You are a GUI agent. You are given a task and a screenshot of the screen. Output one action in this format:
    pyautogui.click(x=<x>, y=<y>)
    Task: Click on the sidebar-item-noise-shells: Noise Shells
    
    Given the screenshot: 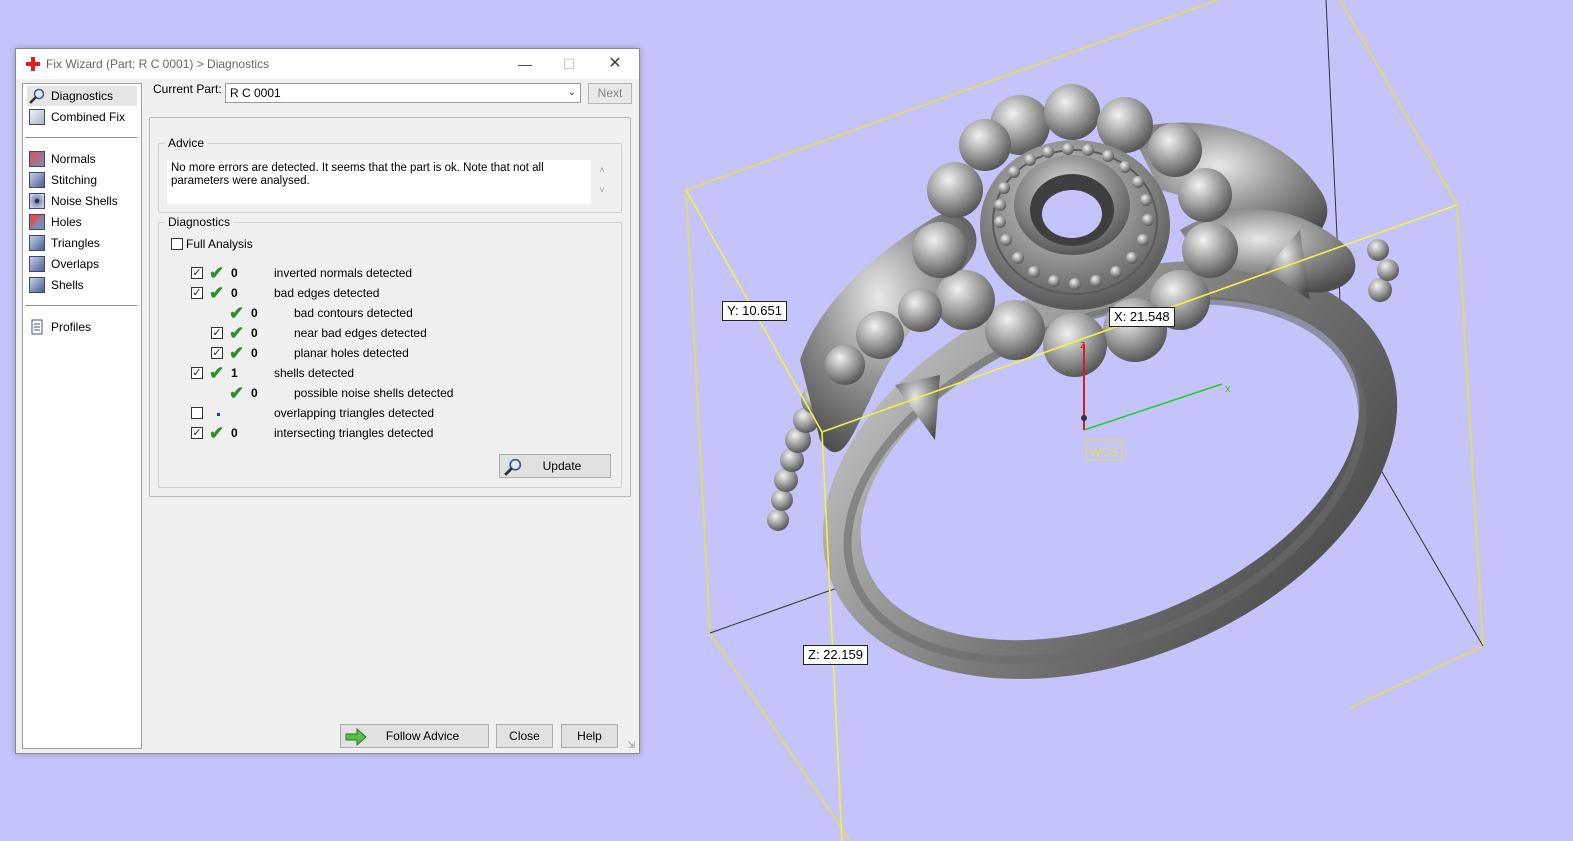 What is the action you would take?
    pyautogui.click(x=82, y=201)
    